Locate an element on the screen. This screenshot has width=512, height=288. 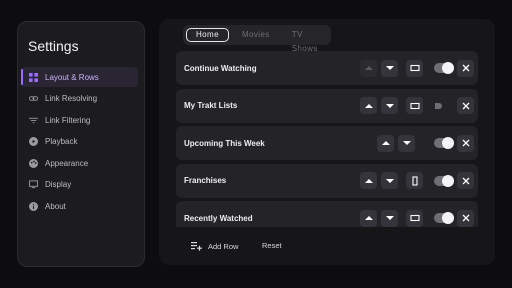
filter-icon is located at coordinates (33, 120).